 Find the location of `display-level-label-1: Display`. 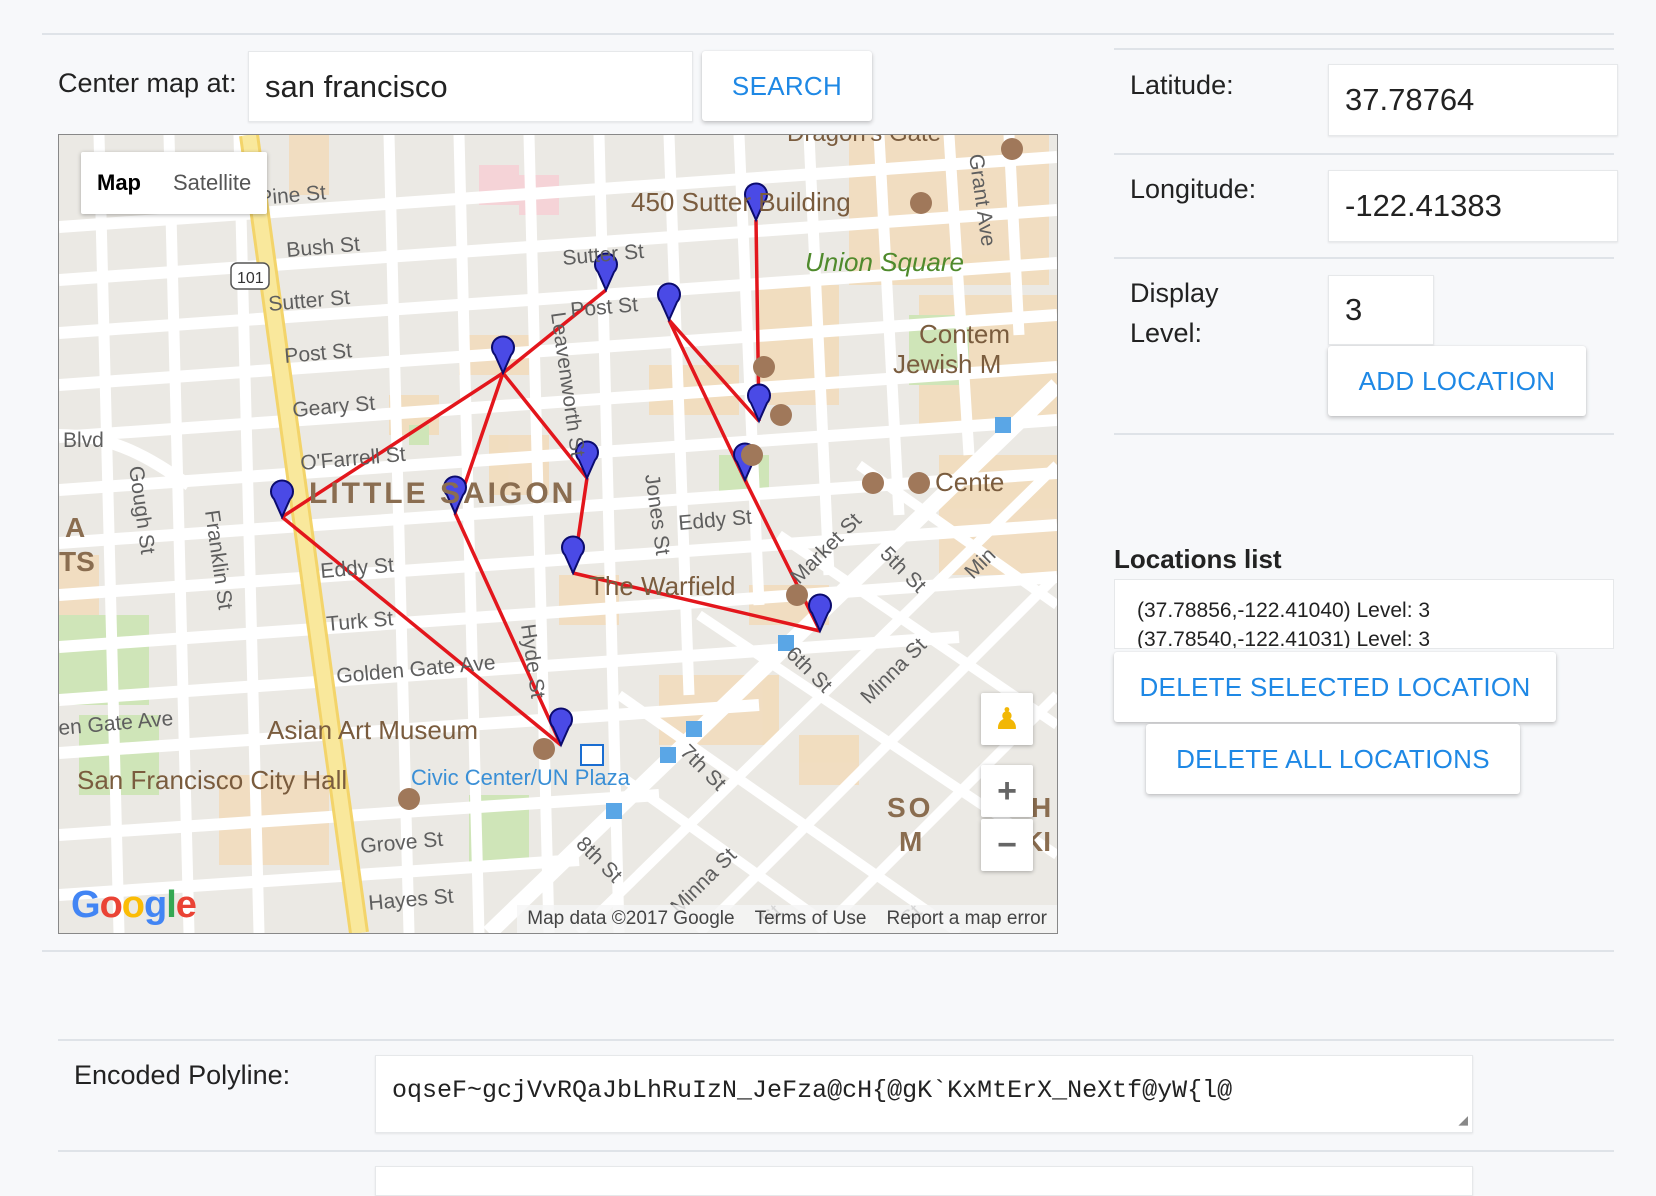

display-level-label-1: Display is located at coordinates (1174, 293).